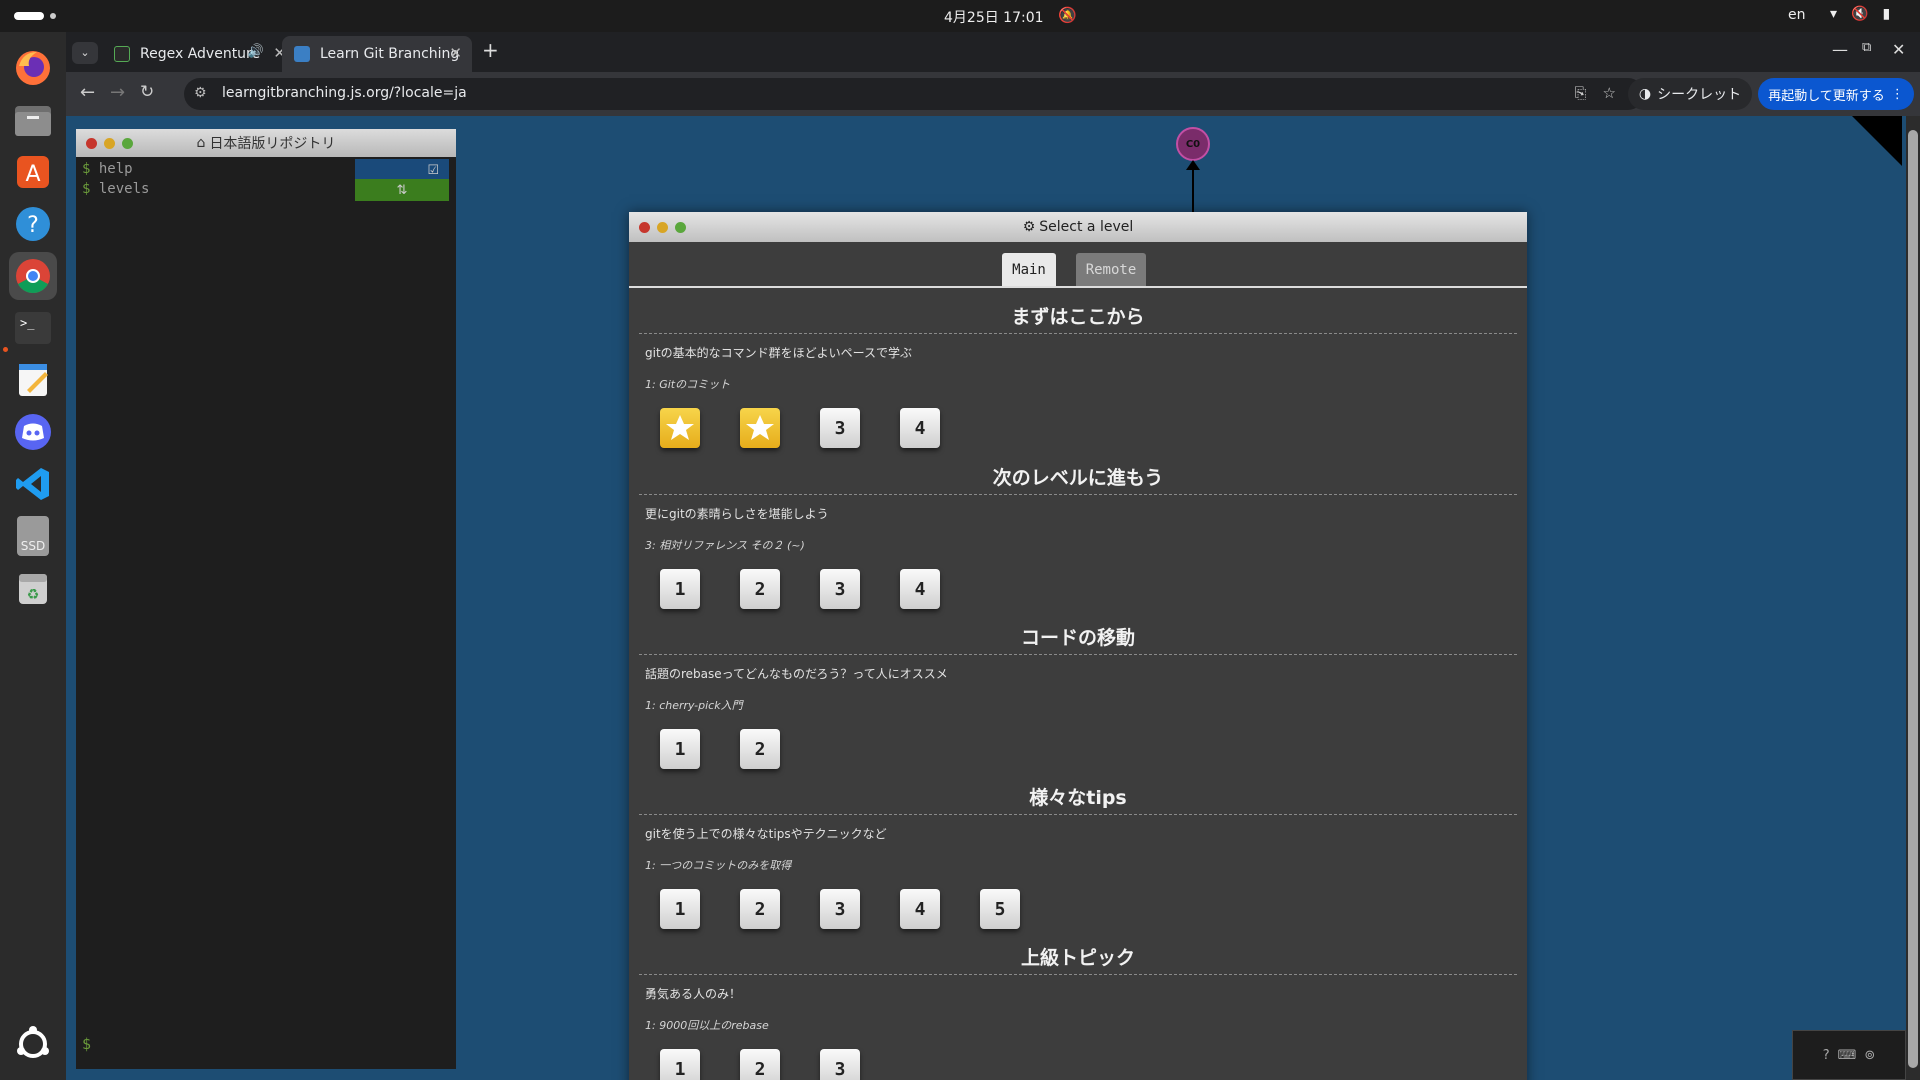 This screenshot has height=1080, width=1920. What do you see at coordinates (85, 53) in the screenshot?
I see `tab-search-button: ⌄` at bounding box center [85, 53].